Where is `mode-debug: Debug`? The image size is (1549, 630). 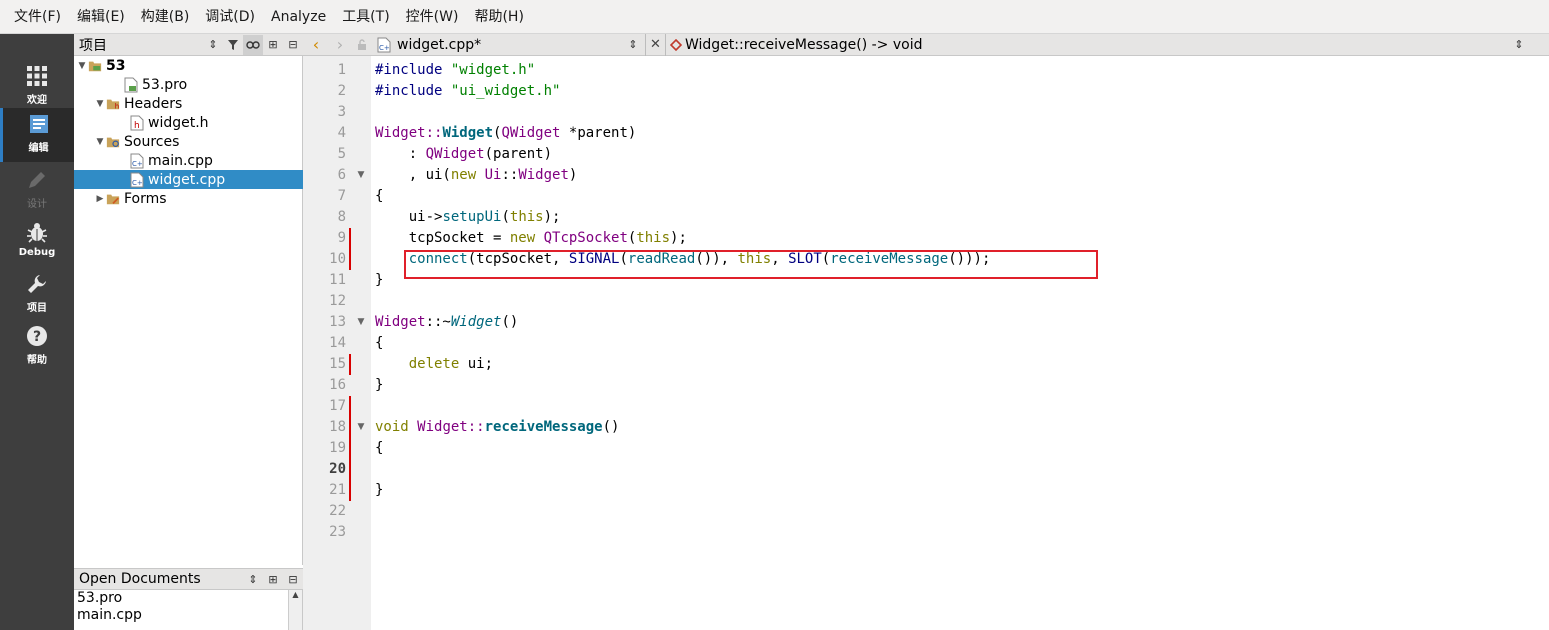 mode-debug: Debug is located at coordinates (37, 241).